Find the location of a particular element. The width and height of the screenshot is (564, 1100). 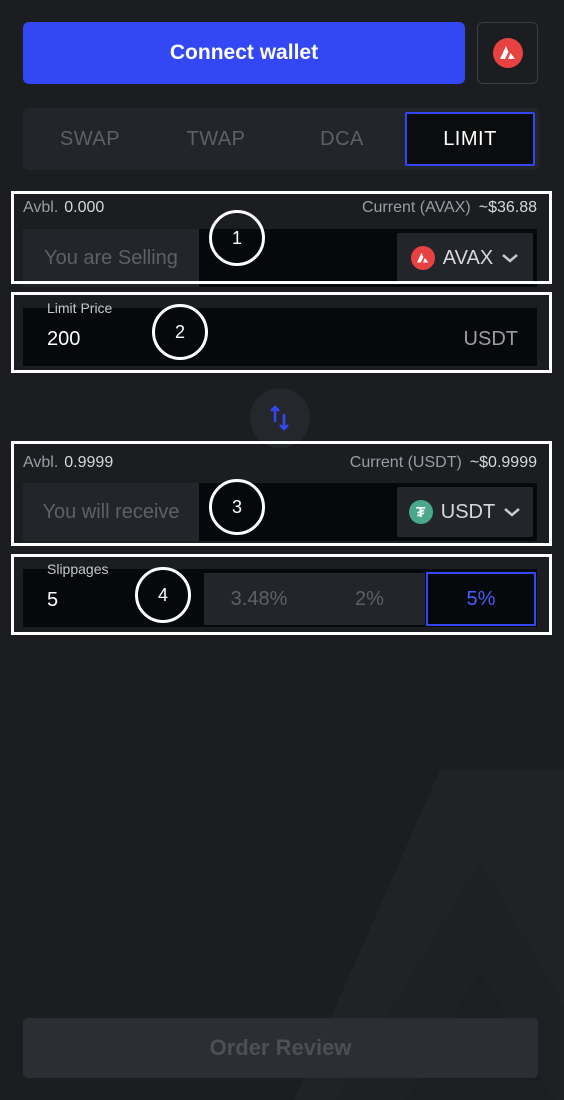

tab-dca: DCA is located at coordinates (342, 139).